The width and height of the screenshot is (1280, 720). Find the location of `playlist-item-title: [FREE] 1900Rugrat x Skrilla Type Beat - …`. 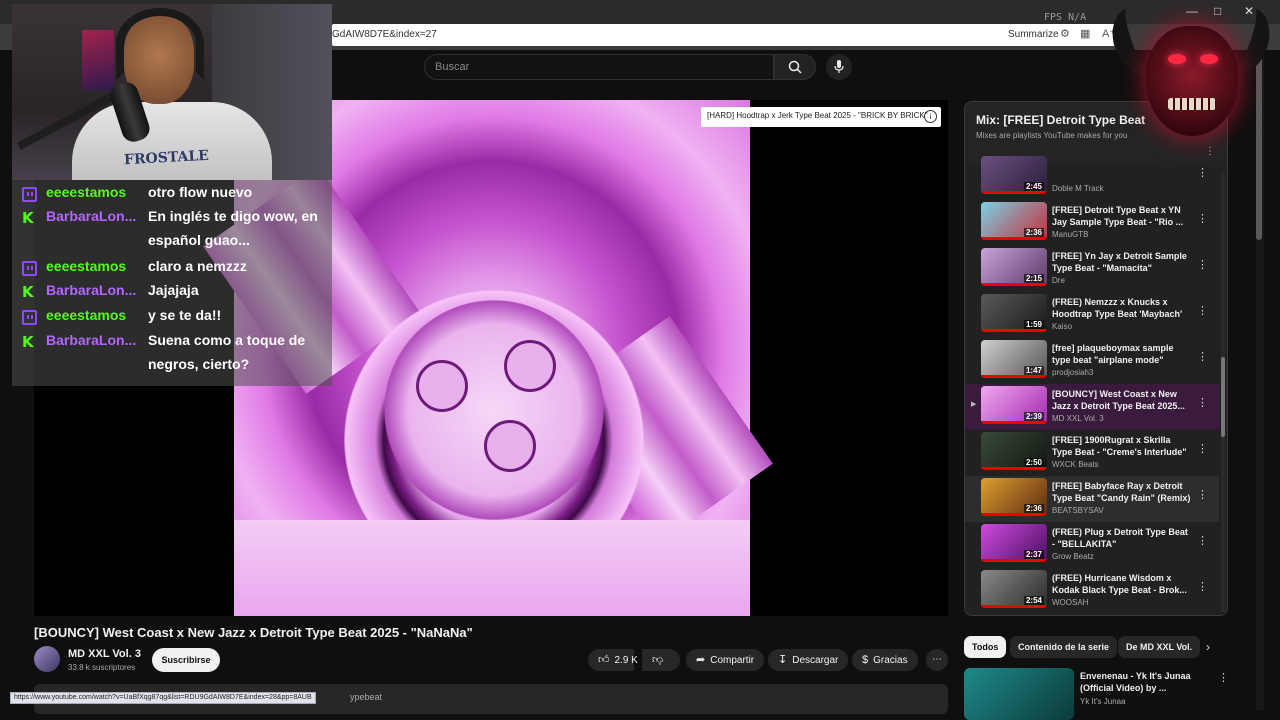

playlist-item-title: [FREE] 1900Rugrat x Skrilla Type Beat - … is located at coordinates (1122, 446).